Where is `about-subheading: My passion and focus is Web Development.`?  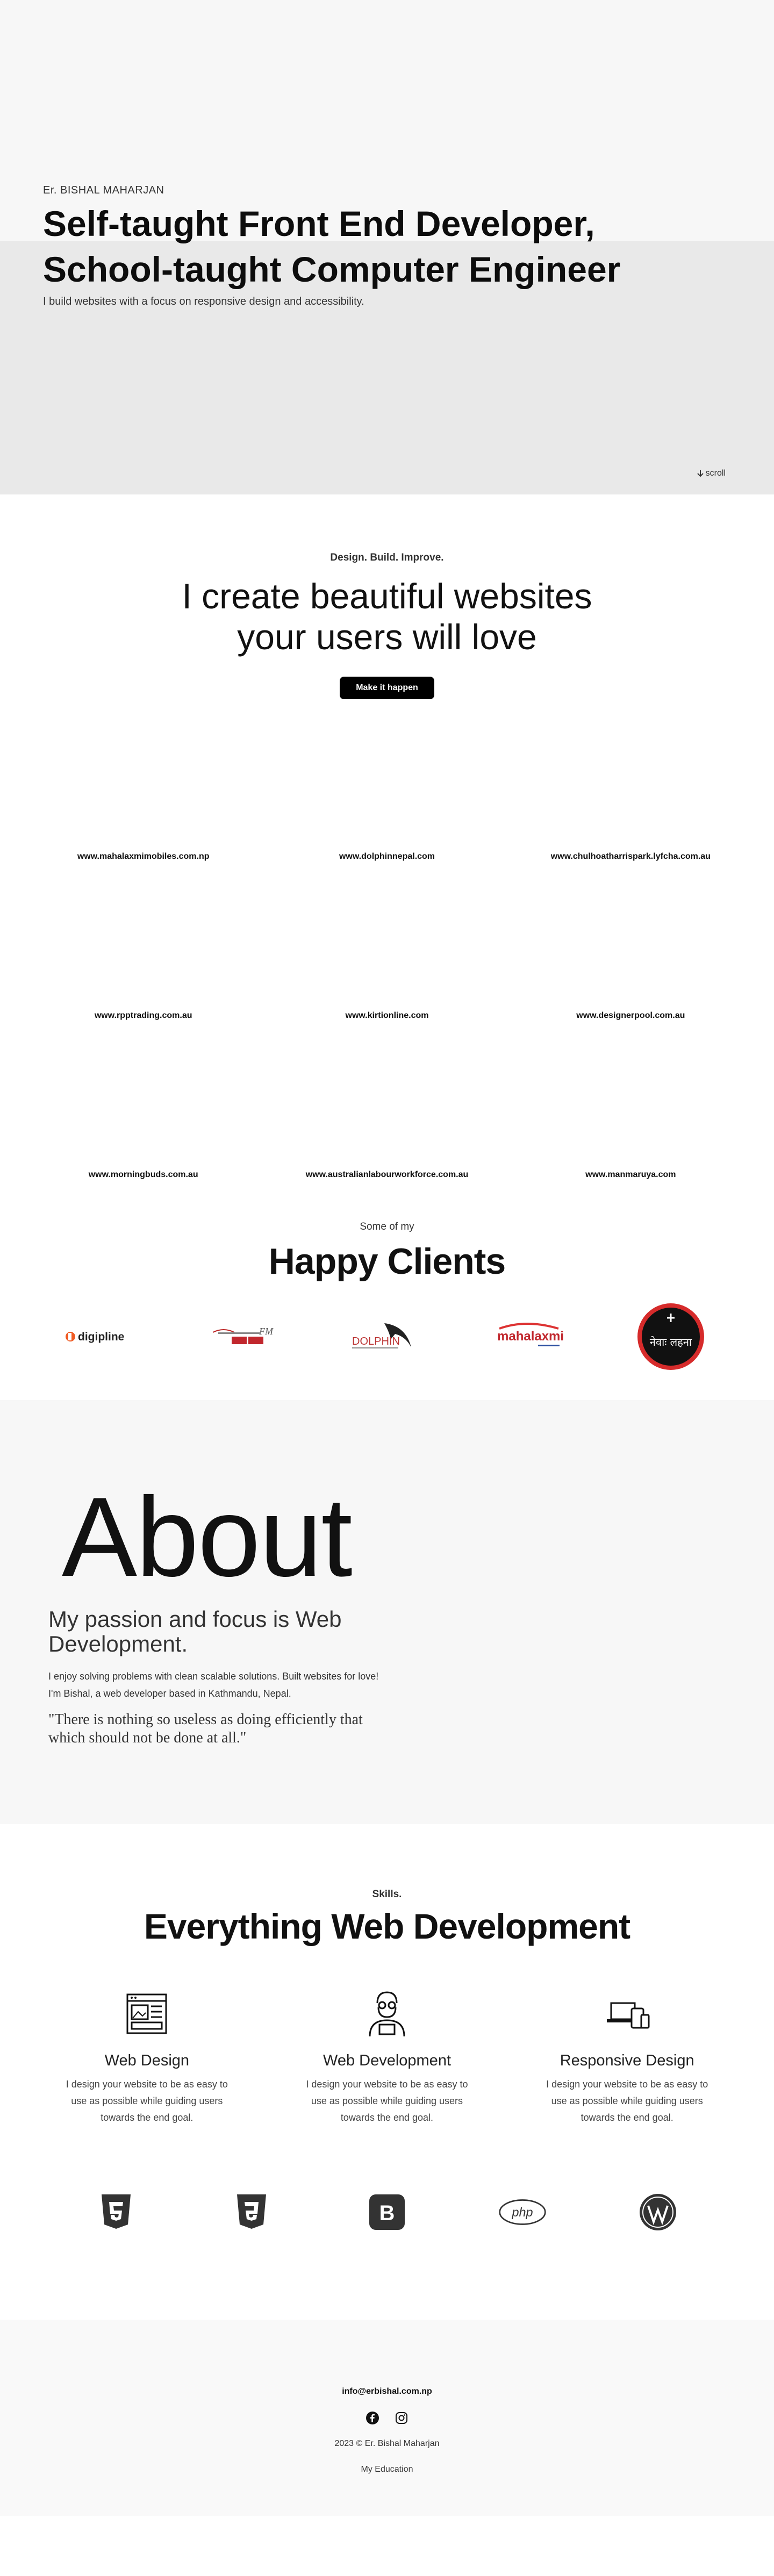 about-subheading: My passion and focus is Web Development. is located at coordinates (195, 1631).